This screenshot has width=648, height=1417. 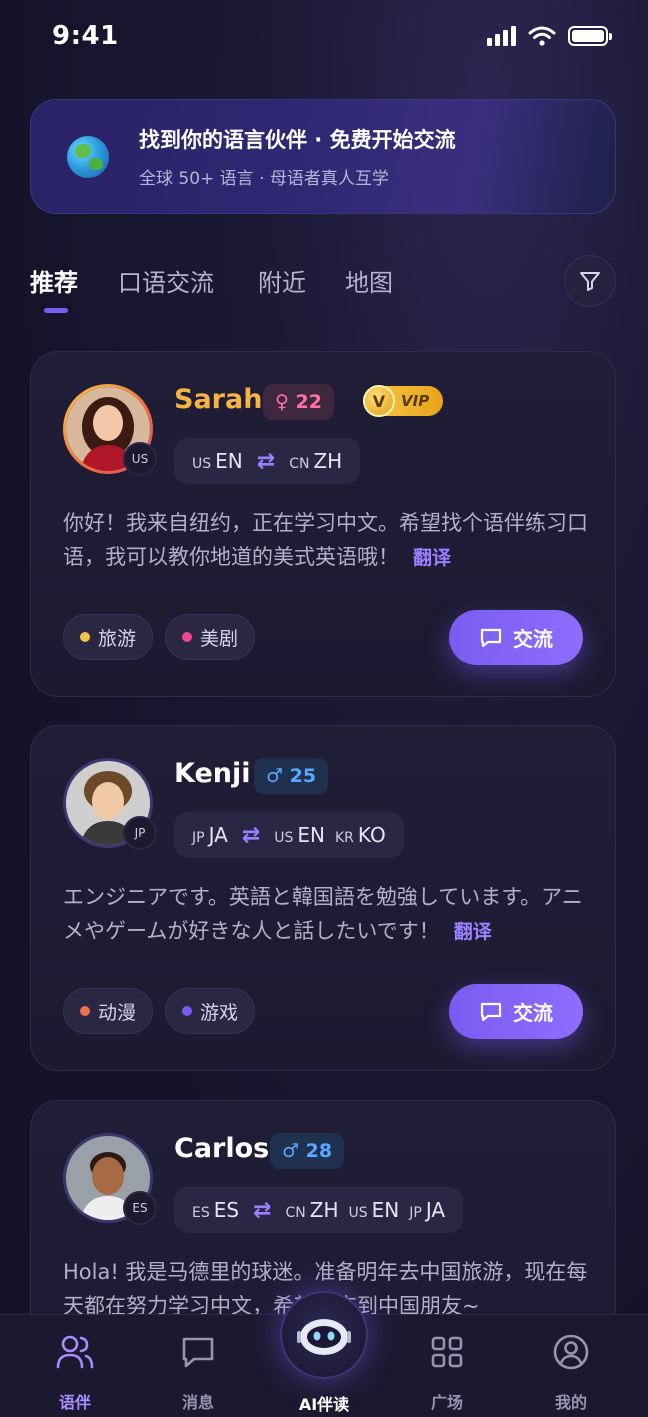 I want to click on tab-indicator, so click(x=56, y=310).